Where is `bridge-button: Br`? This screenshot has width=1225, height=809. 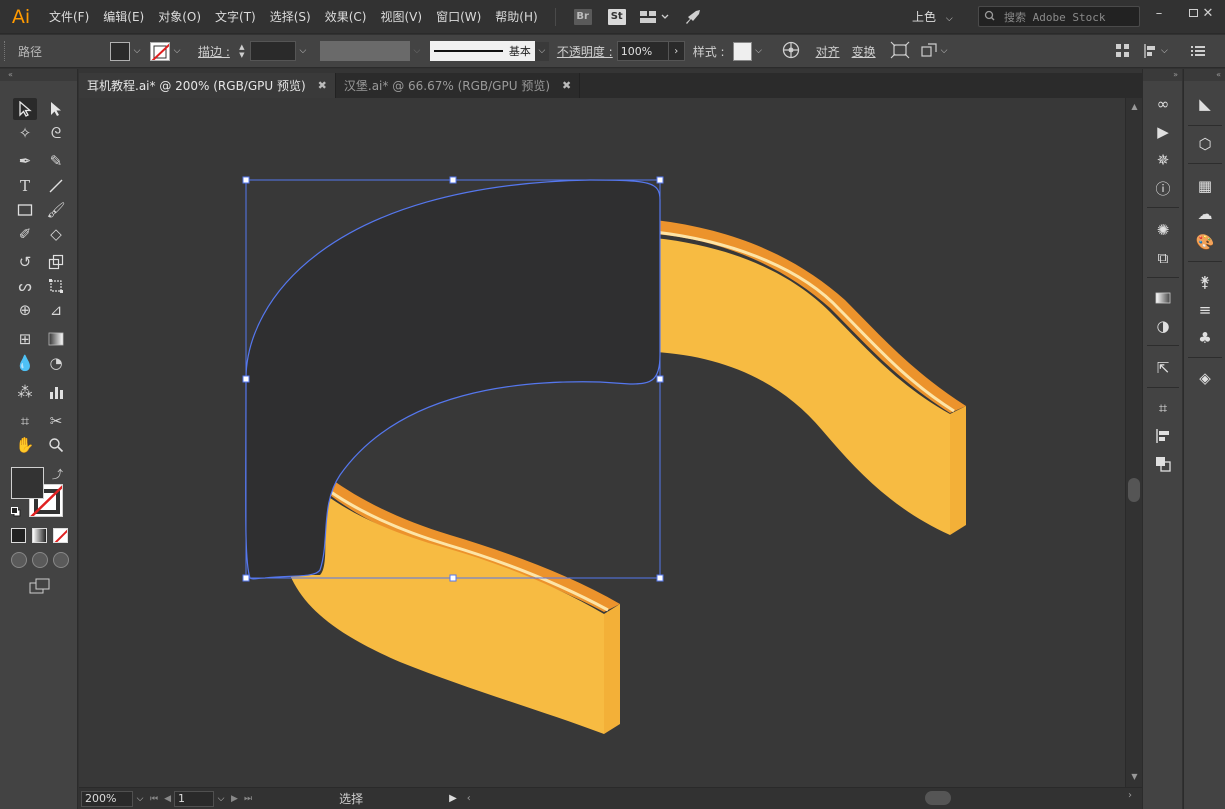 bridge-button: Br is located at coordinates (582, 16).